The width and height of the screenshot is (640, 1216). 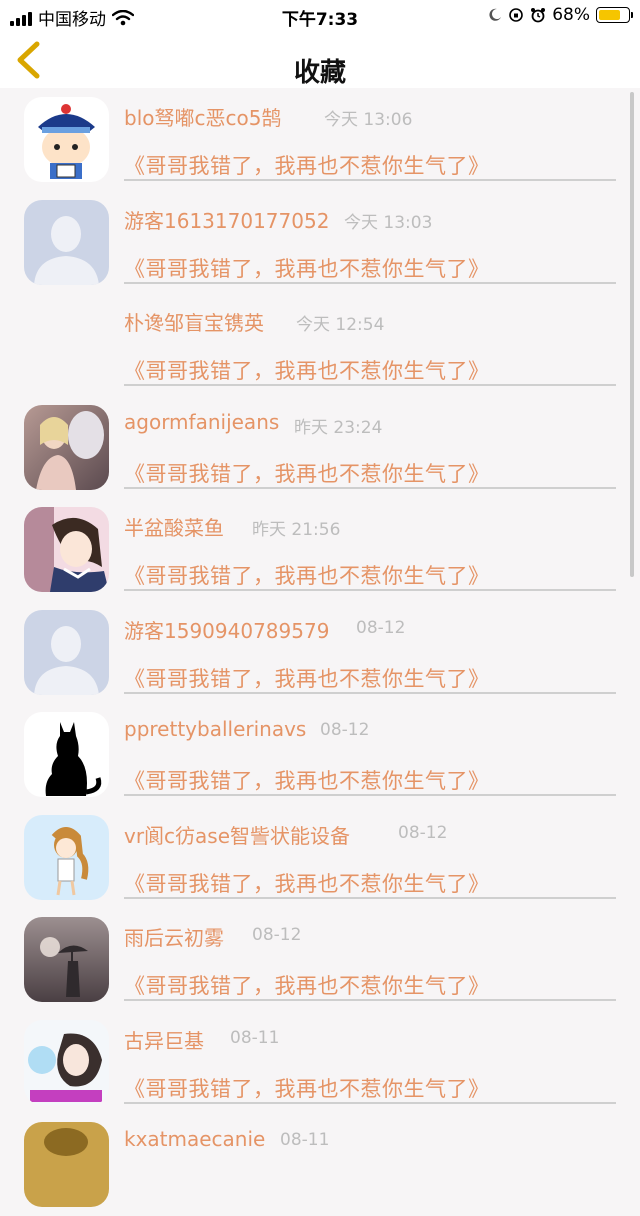 What do you see at coordinates (516, 15) in the screenshot?
I see `rotation-lock-icon` at bounding box center [516, 15].